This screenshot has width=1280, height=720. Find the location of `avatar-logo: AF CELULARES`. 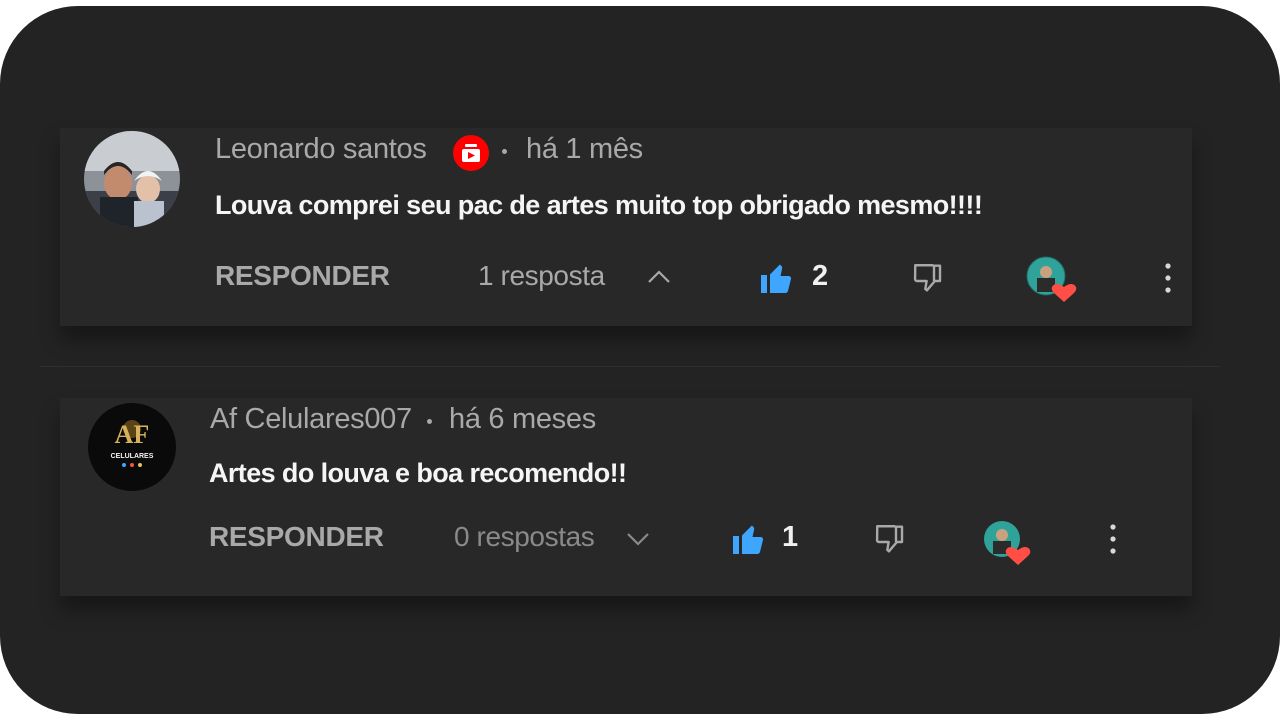

avatar-logo: AF CELULARES is located at coordinates (132, 447).